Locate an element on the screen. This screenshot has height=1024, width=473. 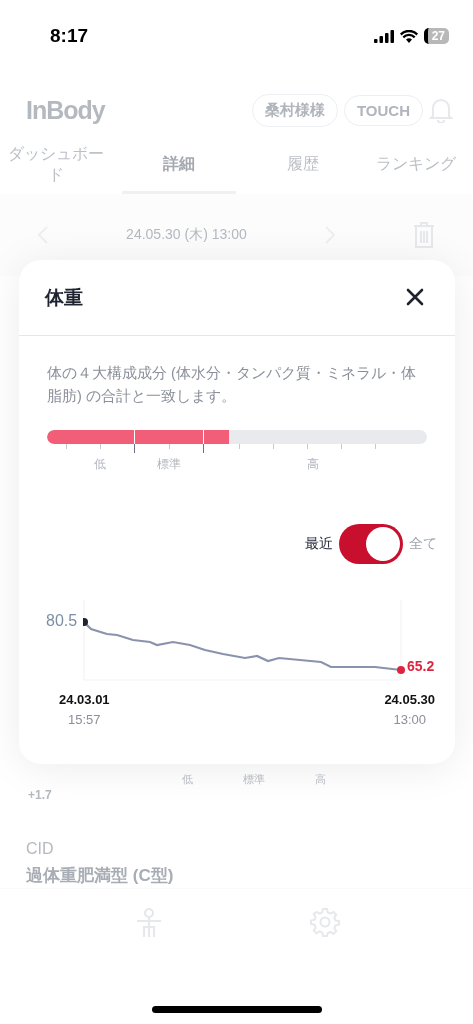
cid-value: 過体重肥満型 (C型) is located at coordinates (100, 876).